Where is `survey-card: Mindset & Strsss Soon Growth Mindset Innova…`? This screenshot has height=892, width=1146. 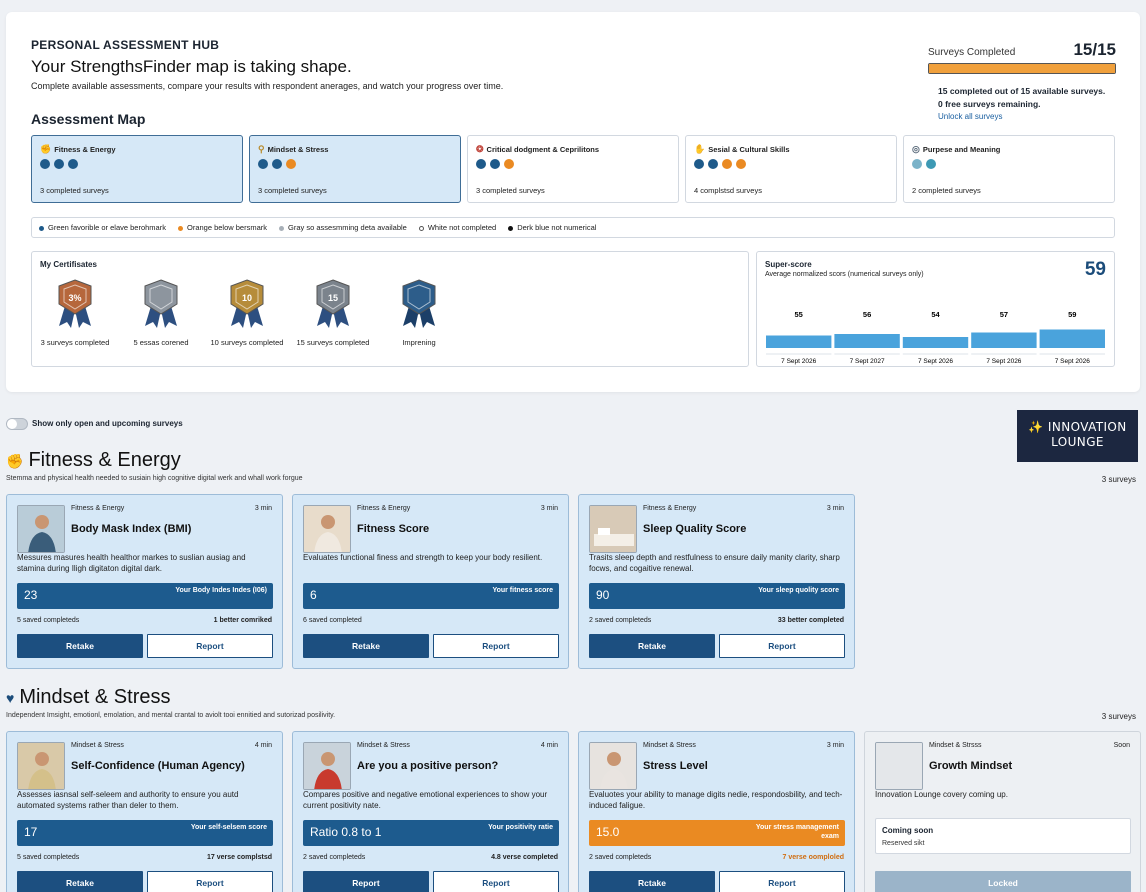
survey-card: Mindset & Strsss Soon Growth Mindset Innova… is located at coordinates (1002, 811).